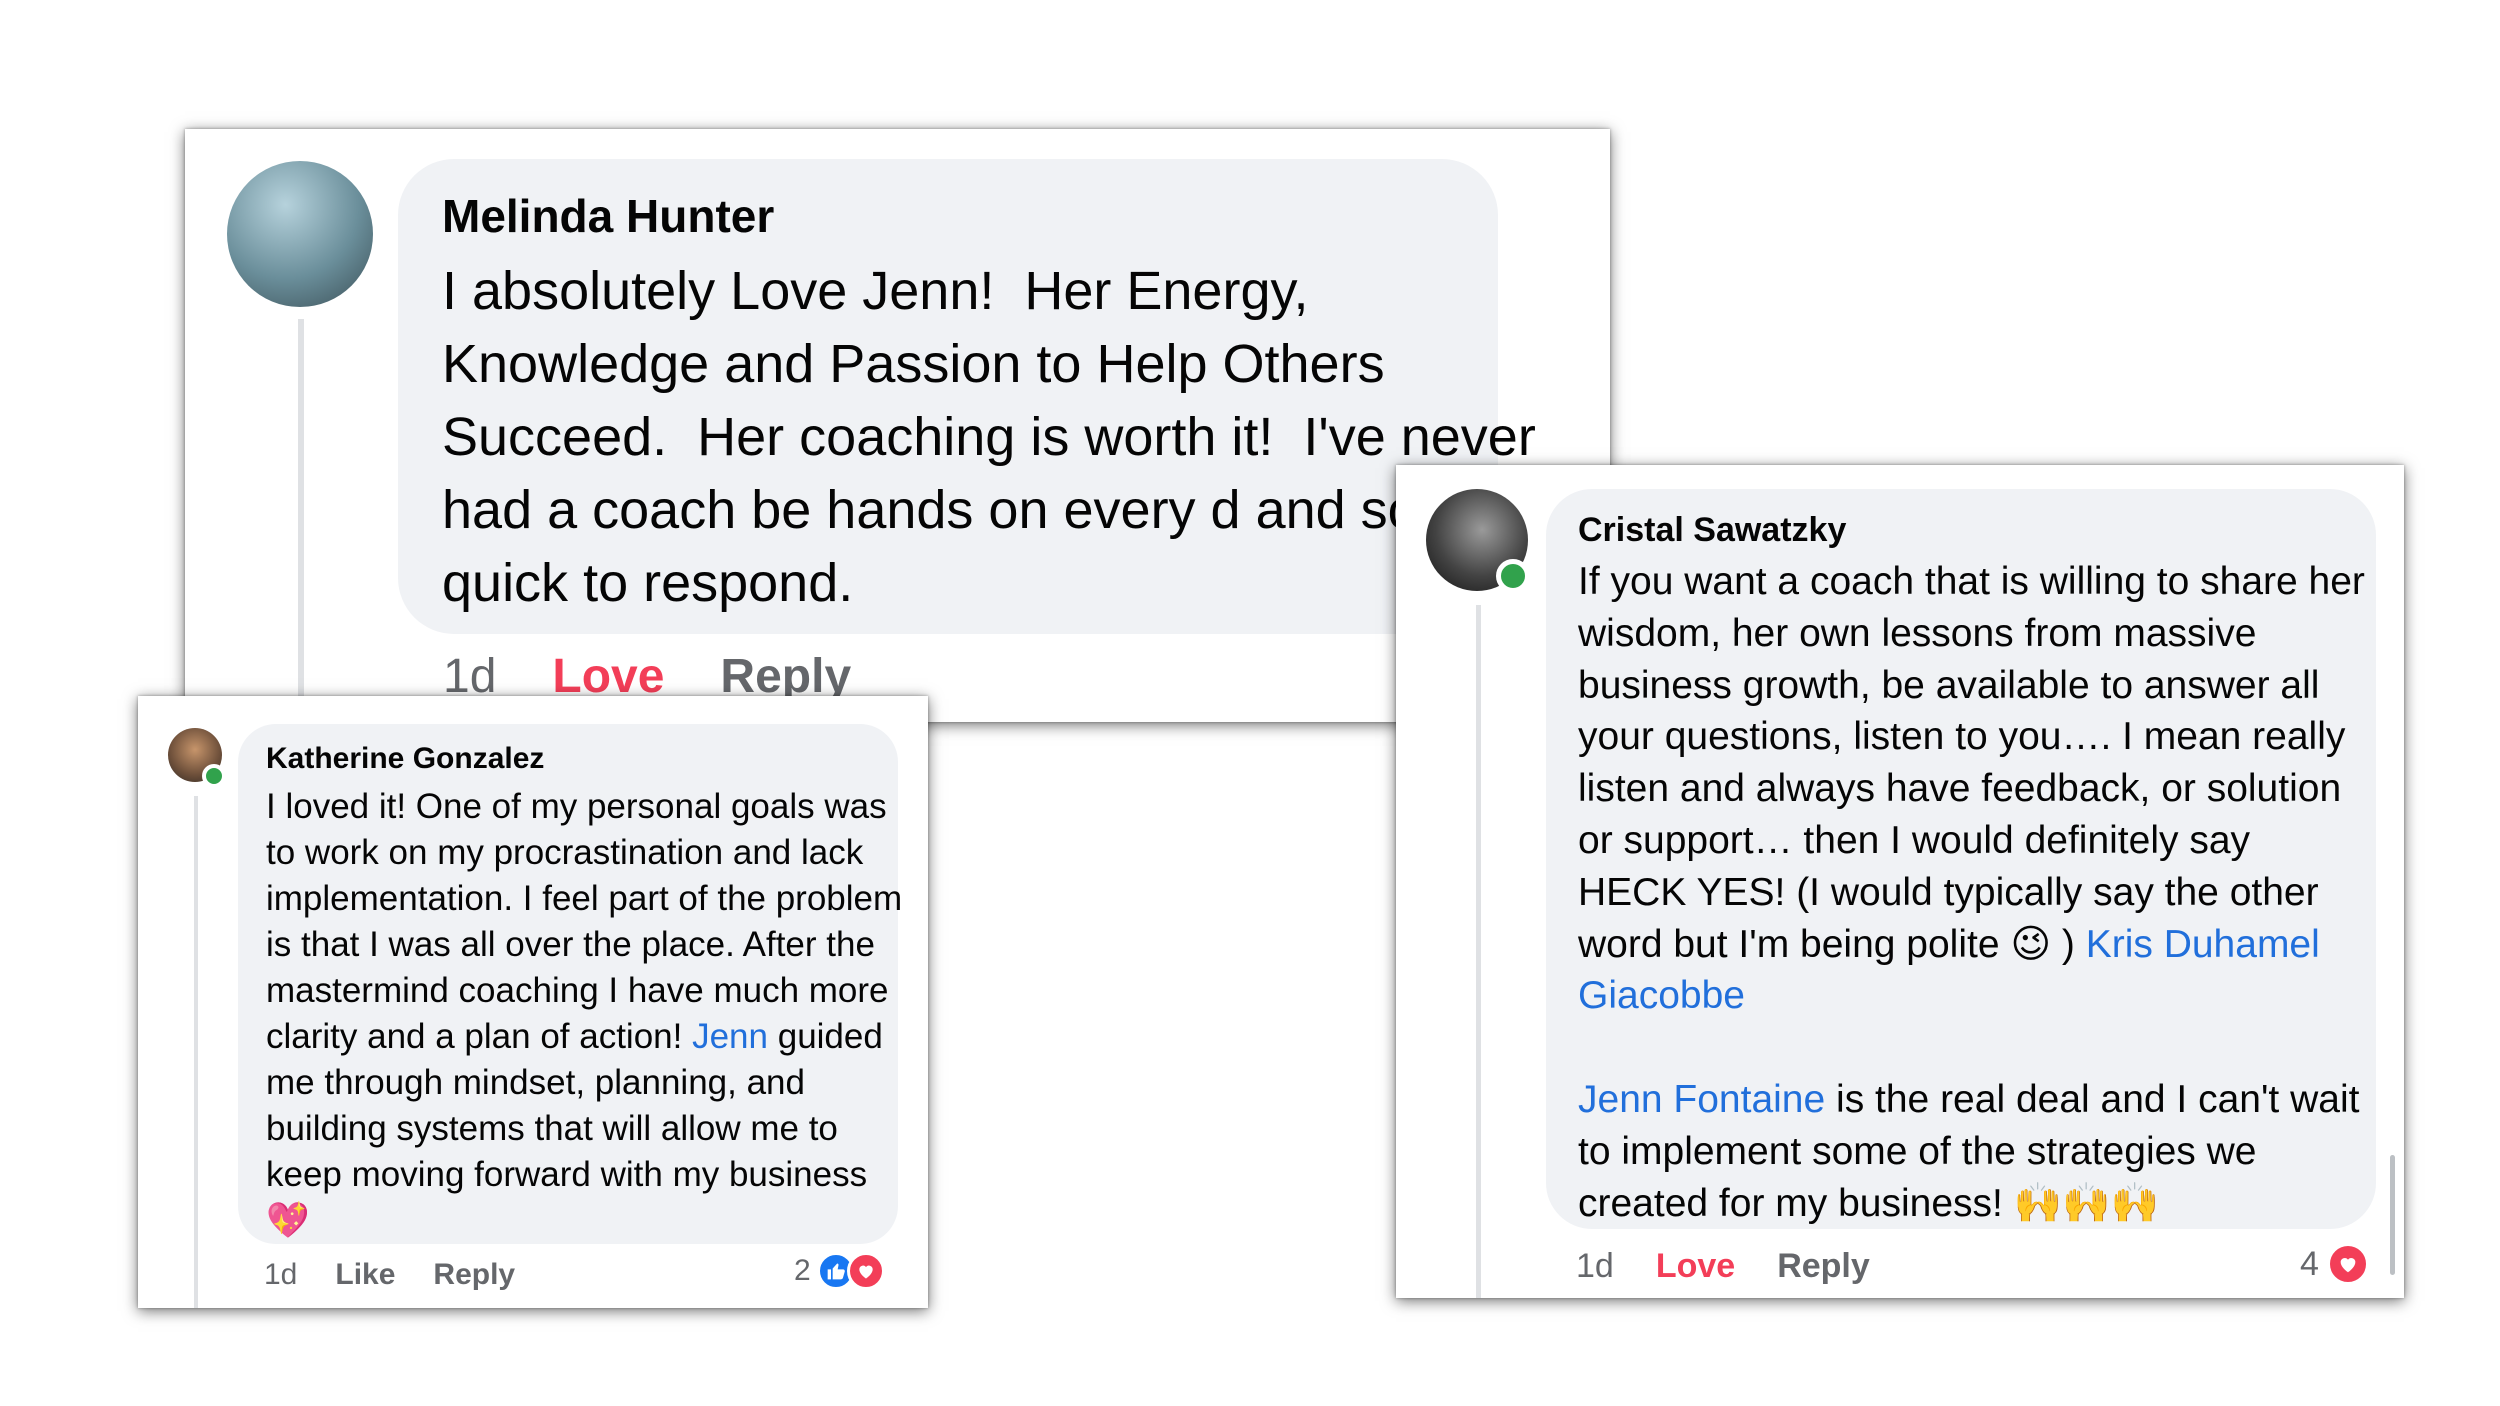 This screenshot has height=1406, width=2500. What do you see at coordinates (408, 1275) in the screenshot?
I see `comment-actions: 1d Like Reply` at bounding box center [408, 1275].